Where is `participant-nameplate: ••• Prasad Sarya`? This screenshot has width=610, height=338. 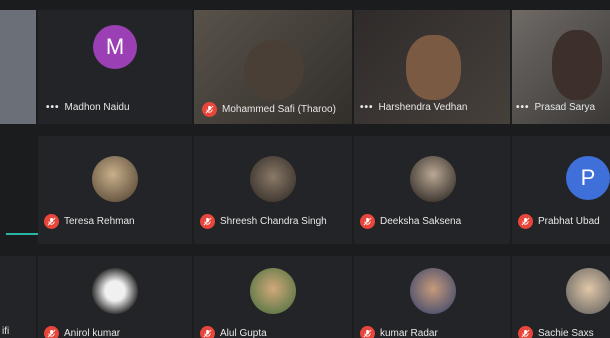
participant-nameplate: ••• Prasad Sarya is located at coordinates (555, 107).